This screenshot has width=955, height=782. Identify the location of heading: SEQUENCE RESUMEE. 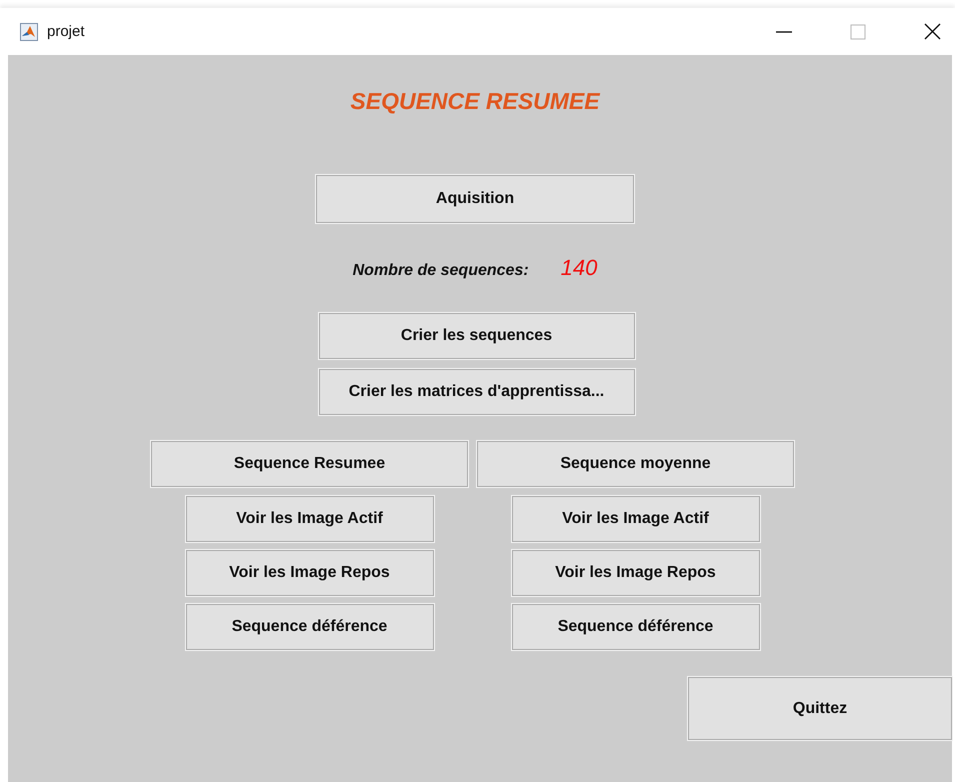
(475, 101).